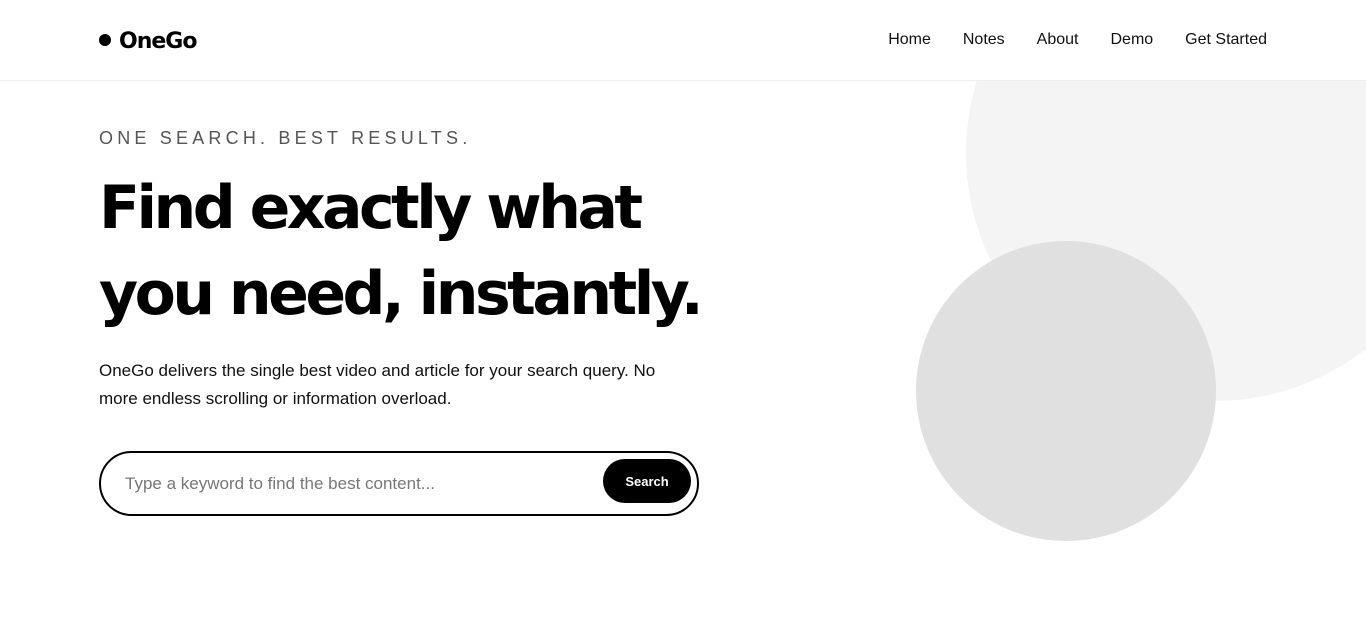 The width and height of the screenshot is (1366, 641). I want to click on nav-link-demo: Demo, so click(1131, 40).